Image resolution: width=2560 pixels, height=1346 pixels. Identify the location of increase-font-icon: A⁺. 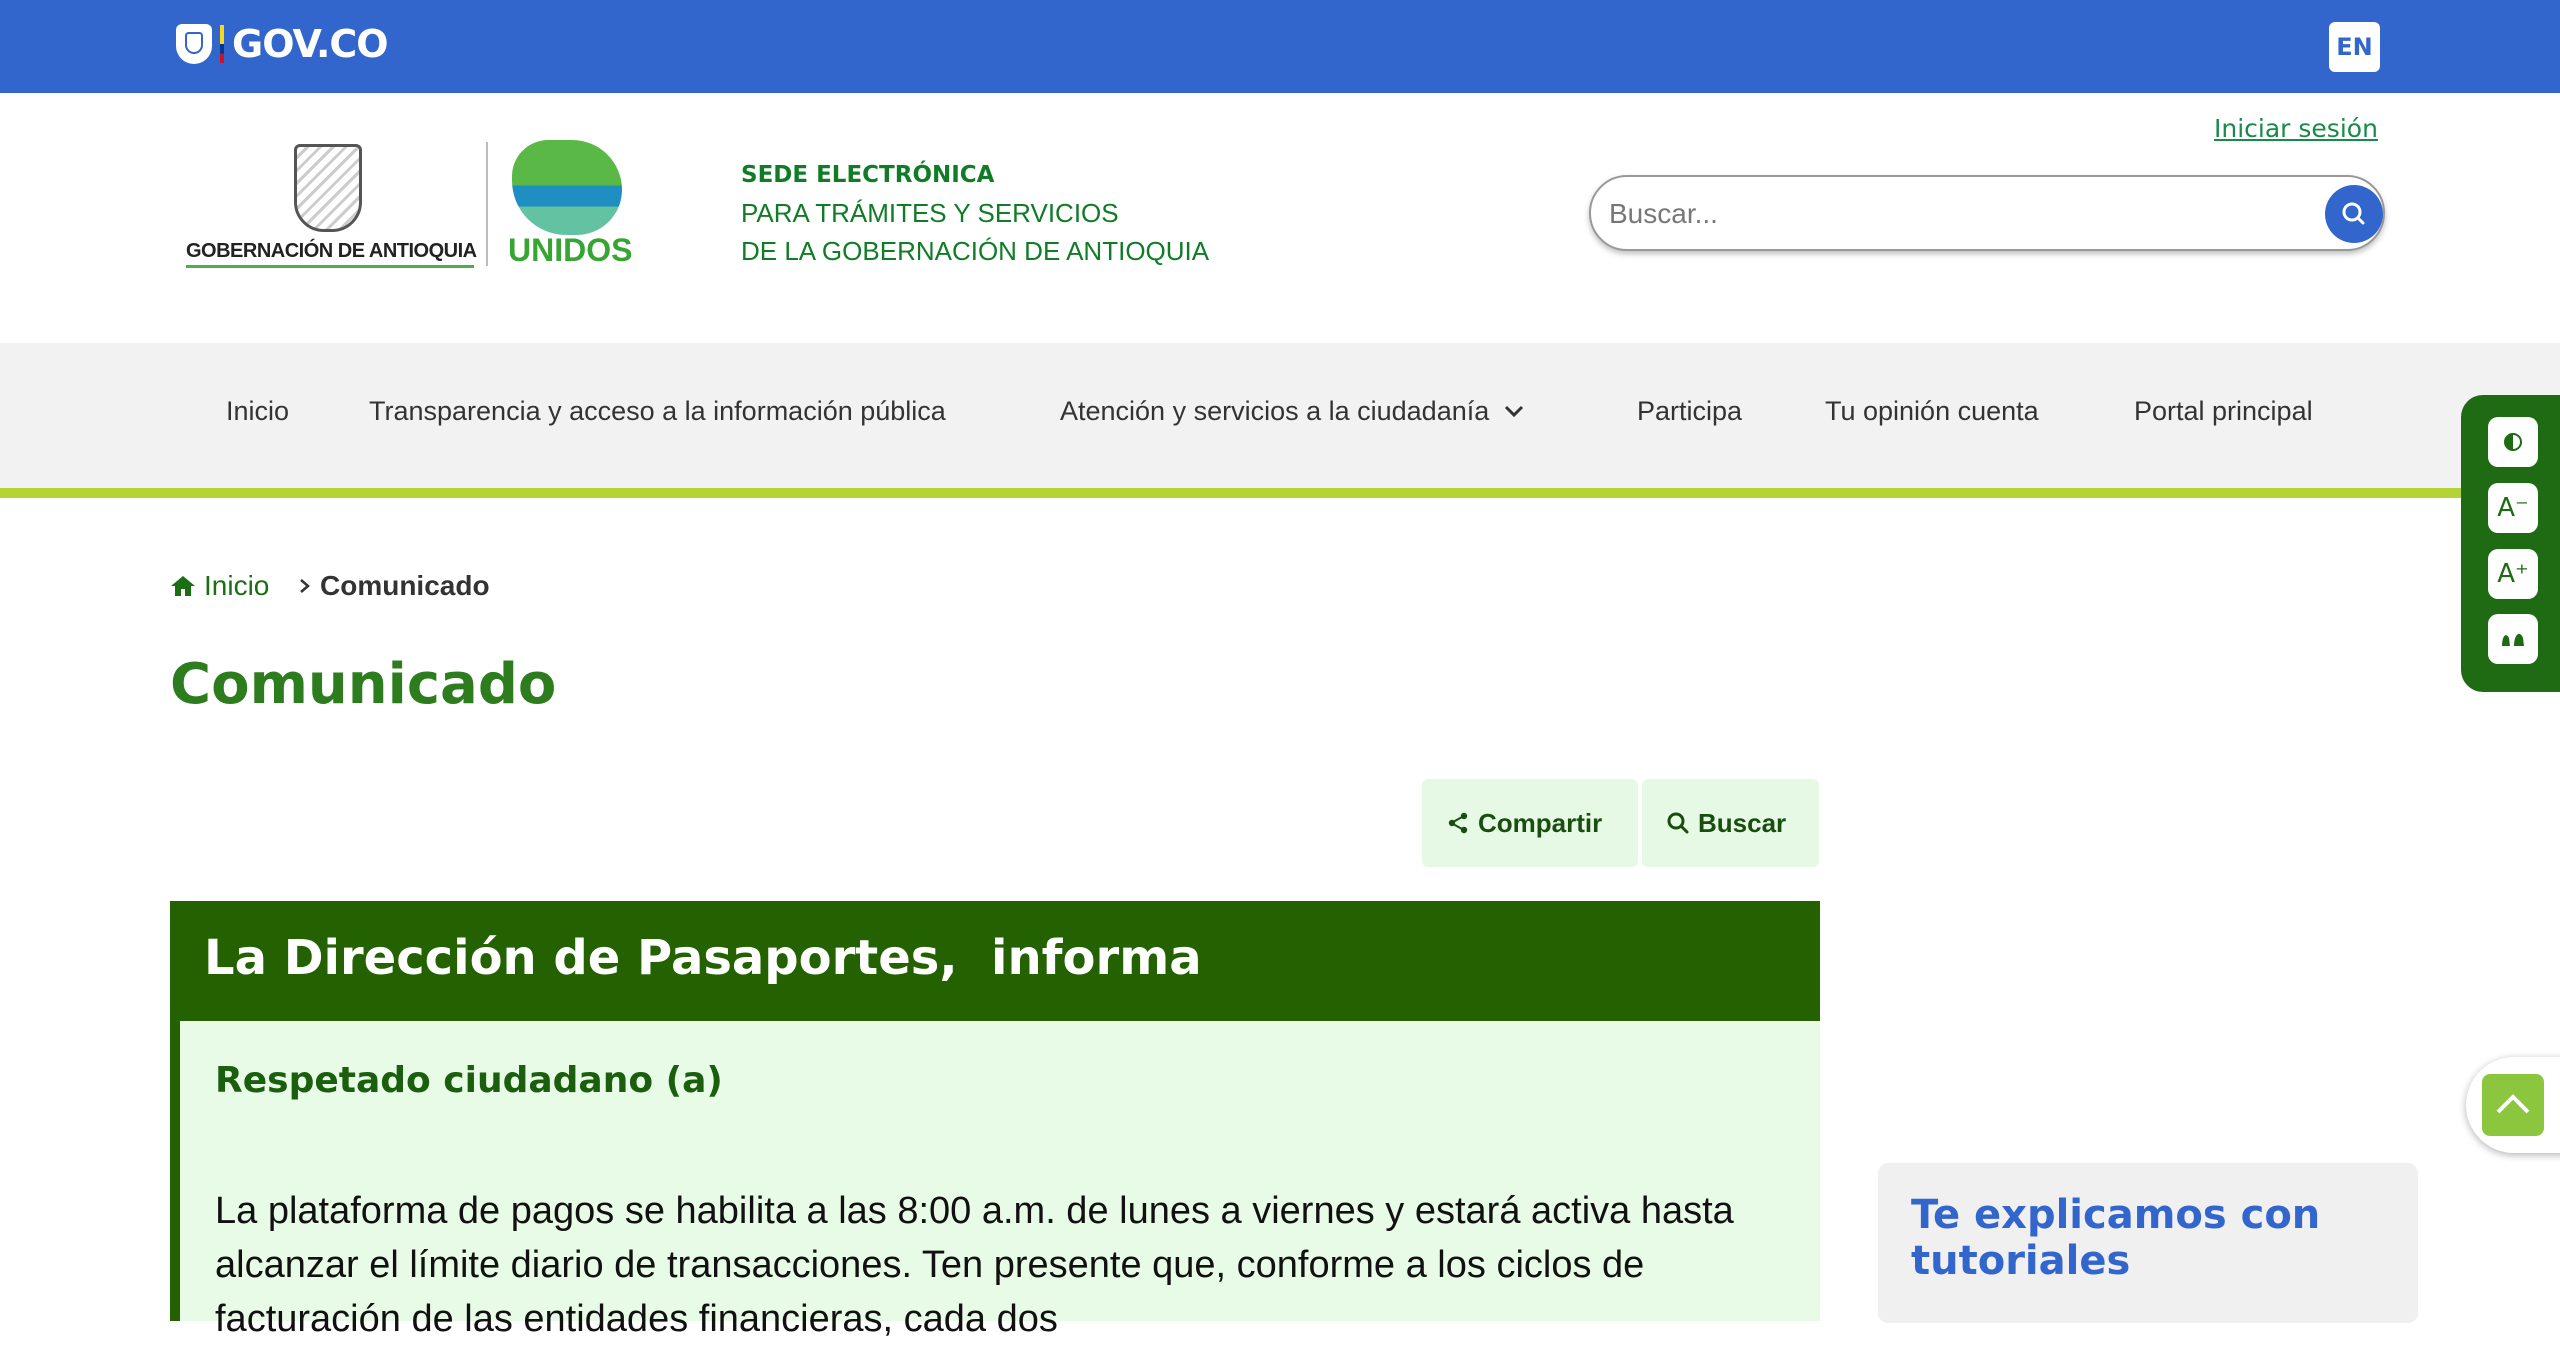
(2513, 574).